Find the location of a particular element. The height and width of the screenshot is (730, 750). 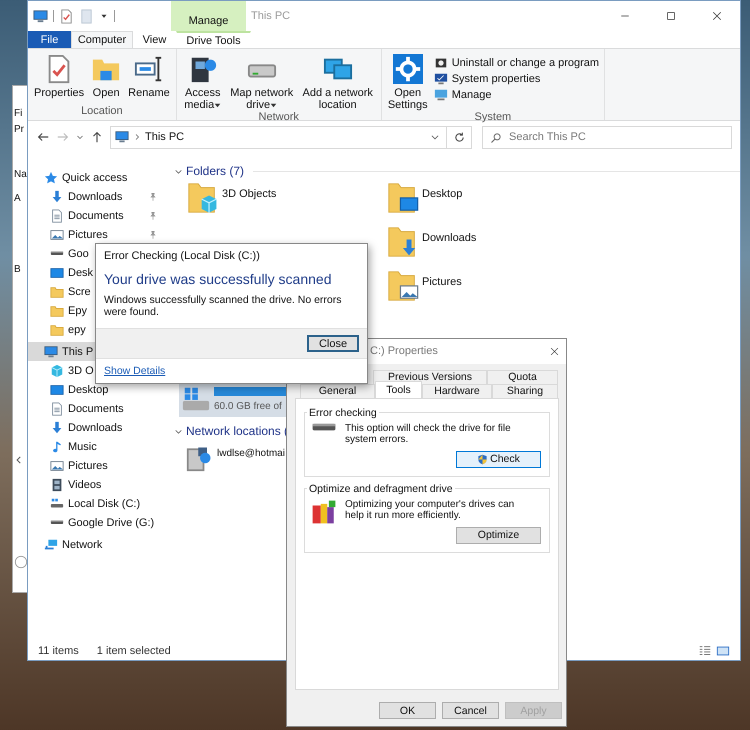

description-text: This option will check the drive for file system errors. is located at coordinates (428, 433).